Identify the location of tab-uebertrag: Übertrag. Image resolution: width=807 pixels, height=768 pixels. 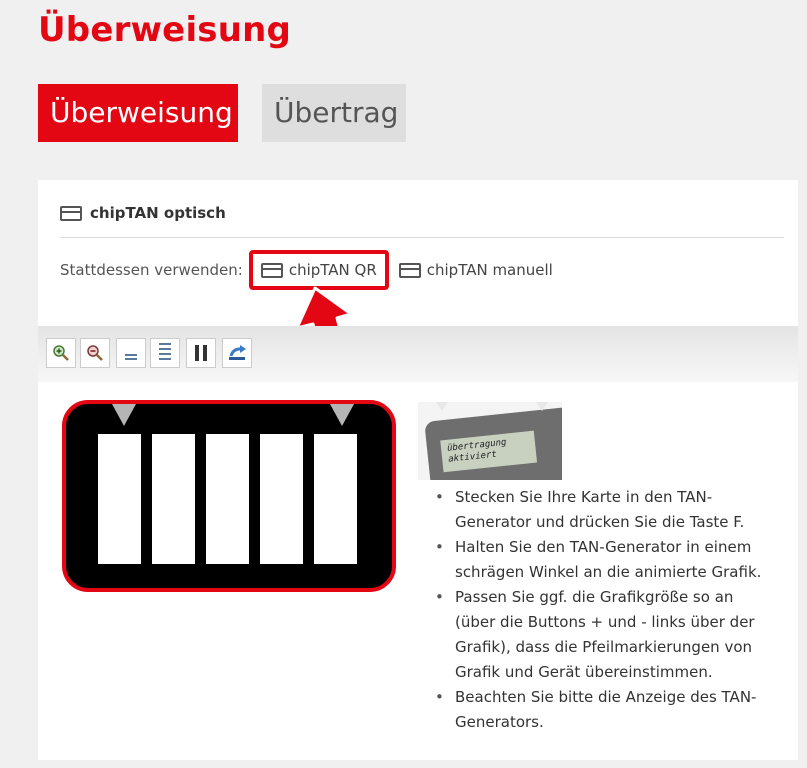
(334, 113).